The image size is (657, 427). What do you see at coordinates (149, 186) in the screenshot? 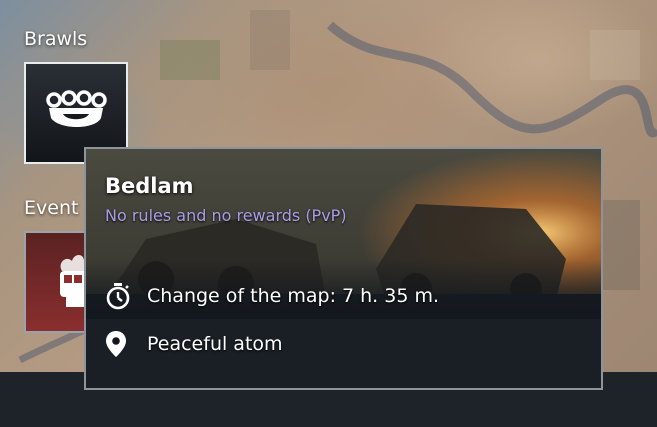
I see `mode-title: Bedlam` at bounding box center [149, 186].